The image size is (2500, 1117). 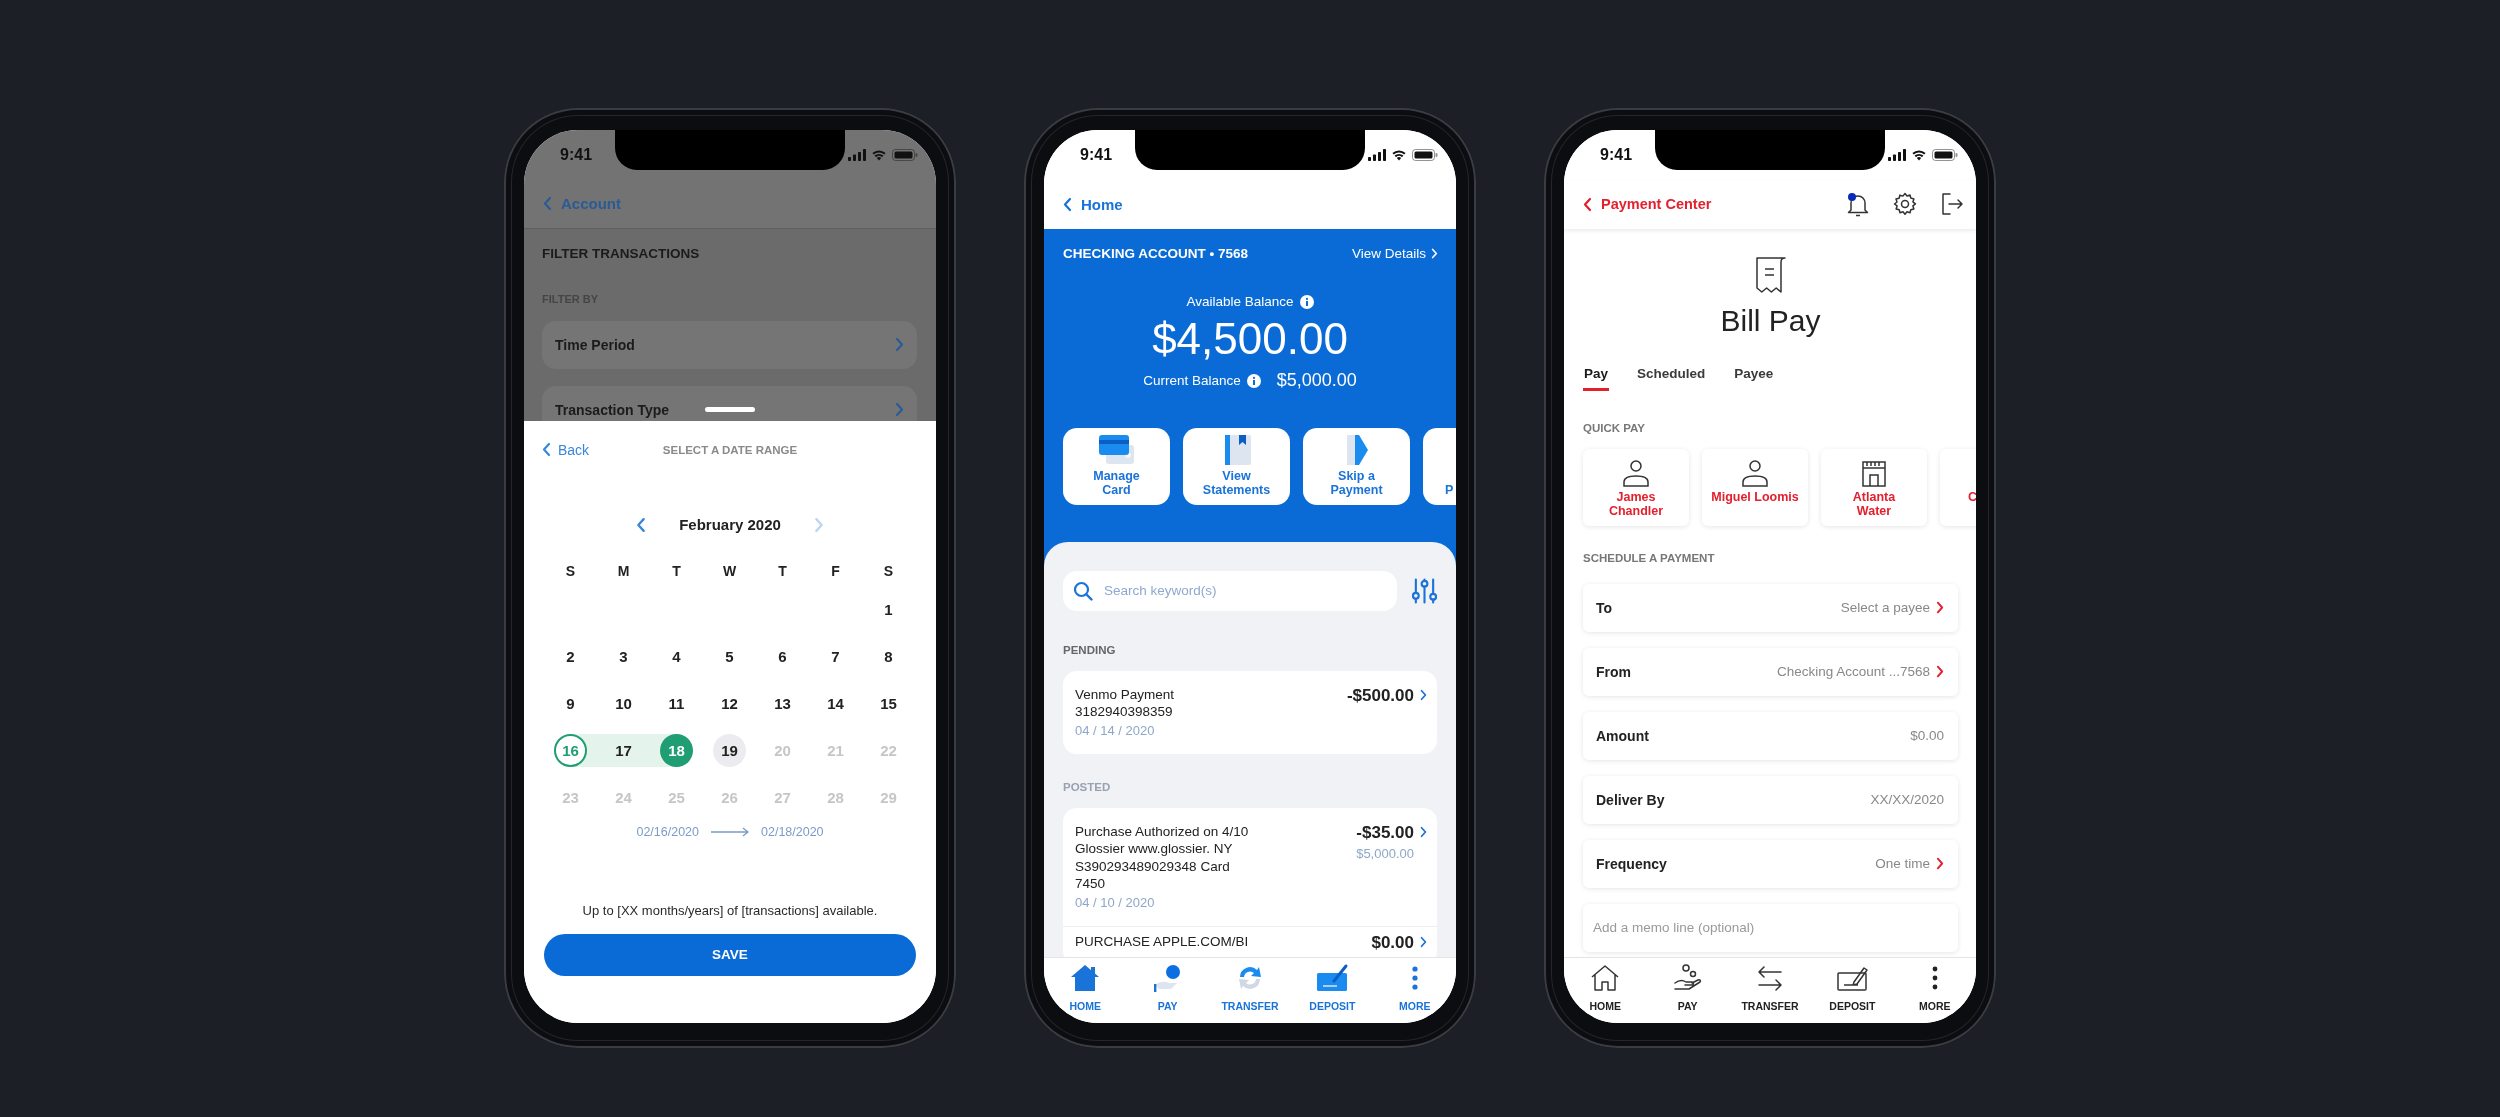 What do you see at coordinates (1377, 154) in the screenshot?
I see `signal-icon` at bounding box center [1377, 154].